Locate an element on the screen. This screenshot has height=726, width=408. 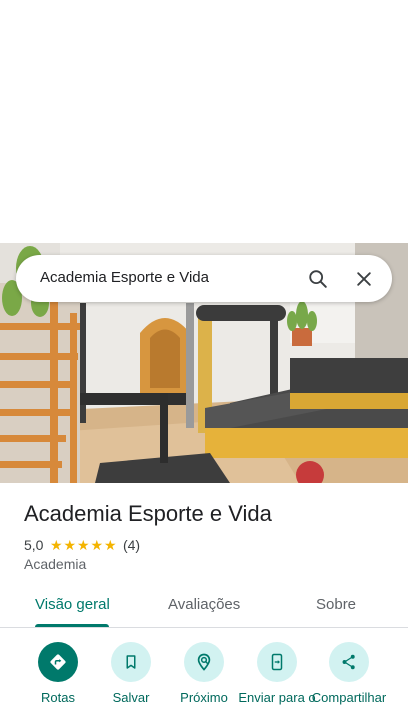
share-button: Compartilhar is located at coordinates (349, 673).